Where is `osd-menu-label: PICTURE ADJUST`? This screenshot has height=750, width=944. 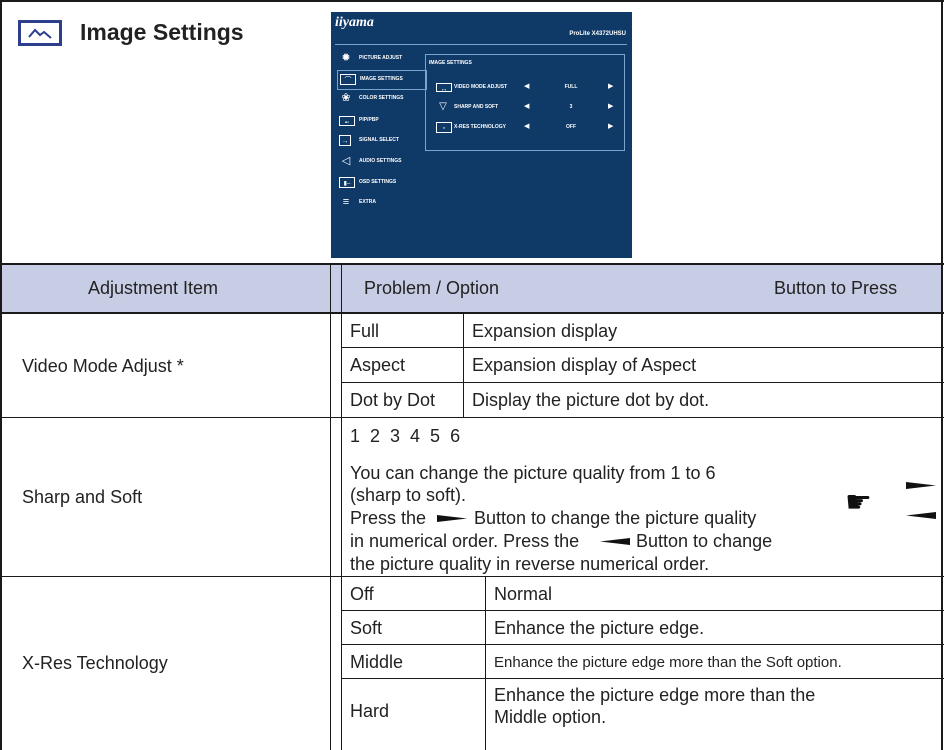 osd-menu-label: PICTURE ADJUST is located at coordinates (381, 58).